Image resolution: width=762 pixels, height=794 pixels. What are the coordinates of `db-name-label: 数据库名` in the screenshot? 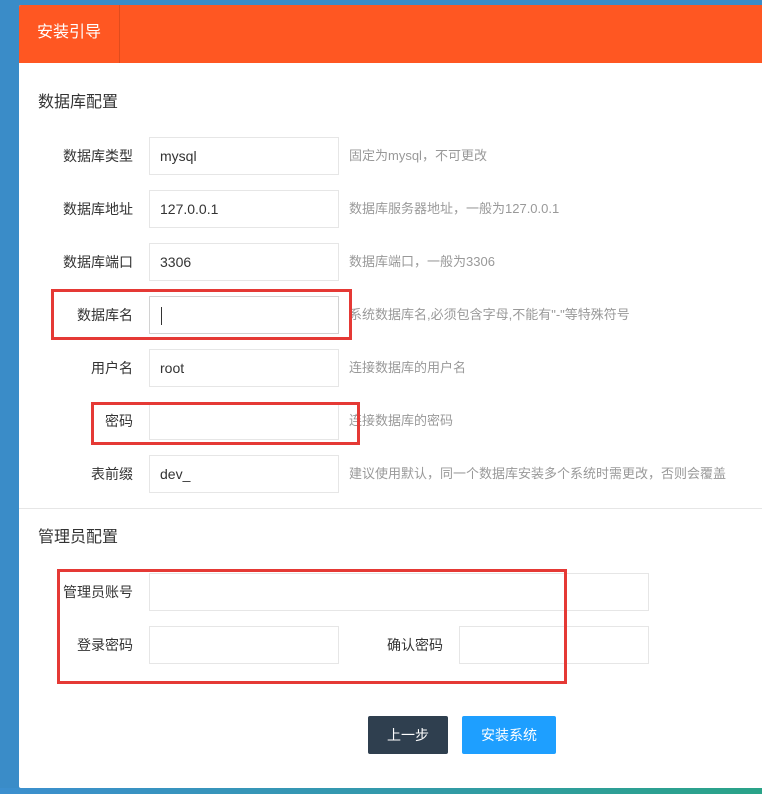 It's located at (105, 315).